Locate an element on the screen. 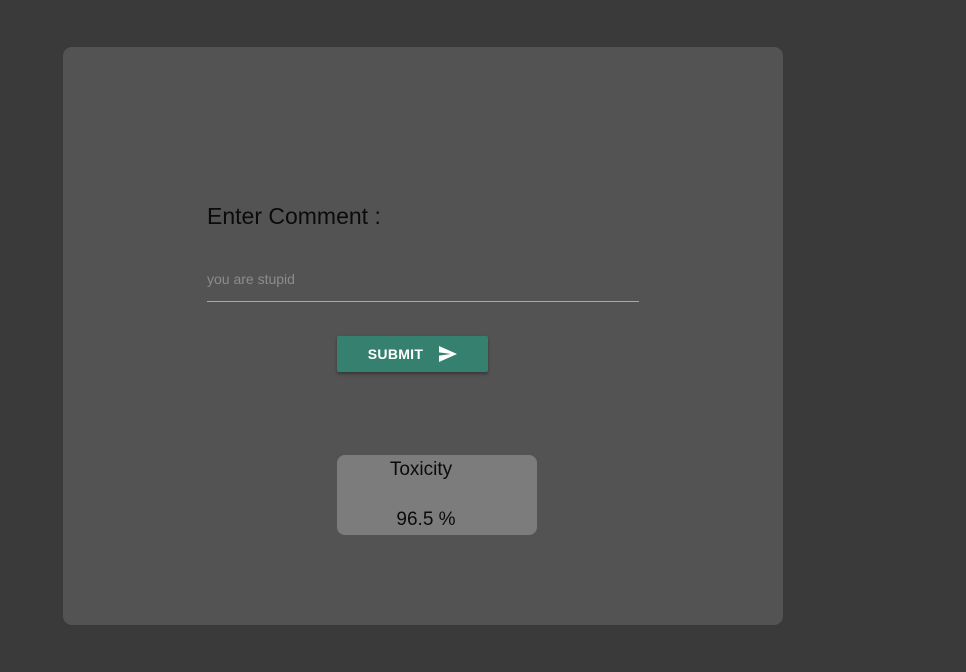  comment-input is located at coordinates (423, 279).